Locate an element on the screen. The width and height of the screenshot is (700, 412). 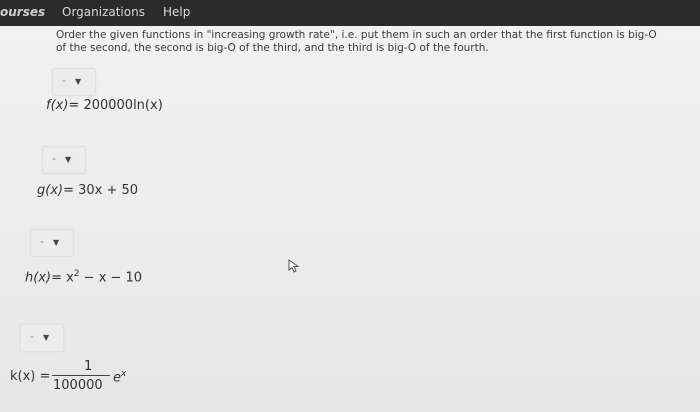
nav-organizations: Organizations is located at coordinates (103, 12).